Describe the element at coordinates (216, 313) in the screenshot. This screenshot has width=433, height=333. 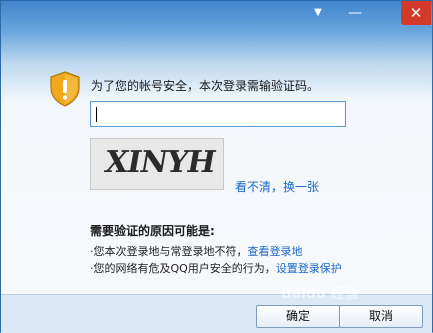
I see `dialog-footer: 确定 取消` at that location.